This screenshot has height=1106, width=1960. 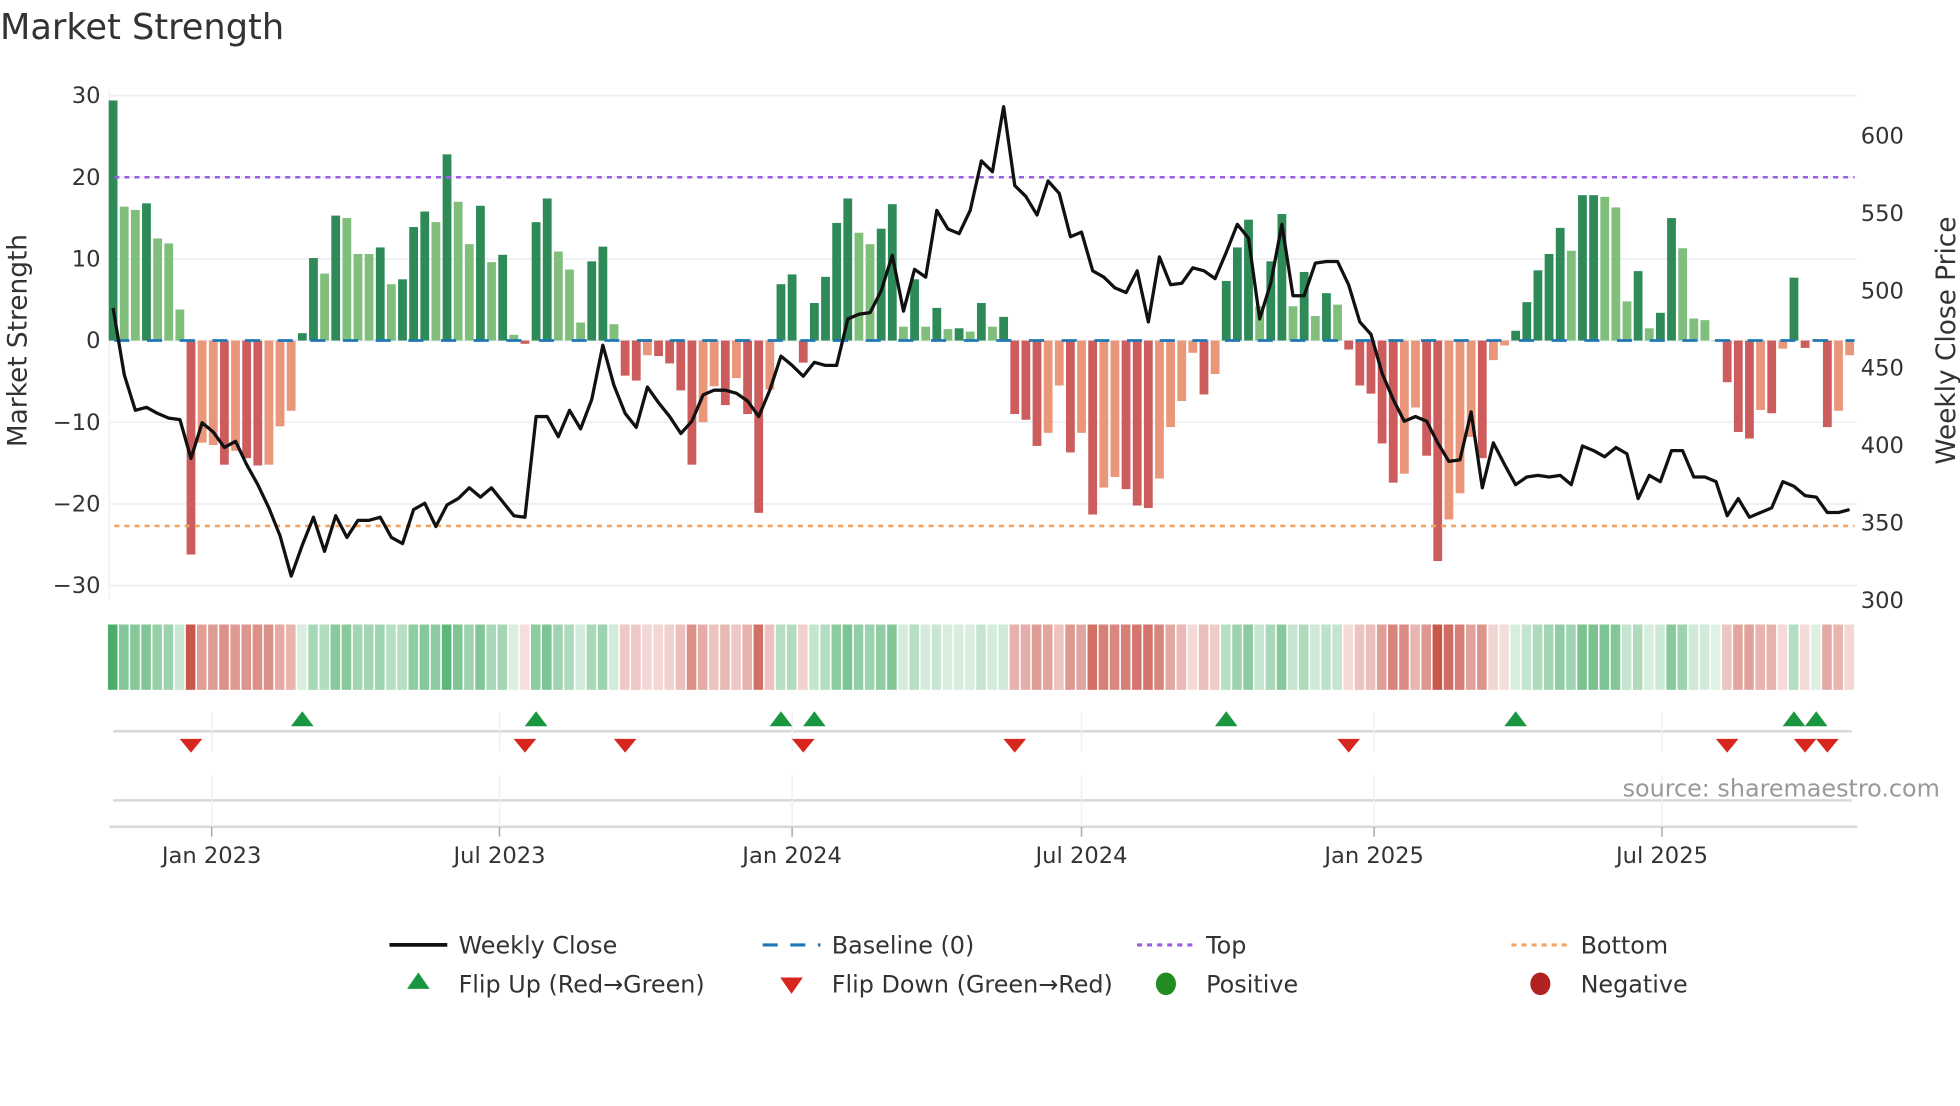 I want to click on flip-up-marker, so click(x=536, y=719).